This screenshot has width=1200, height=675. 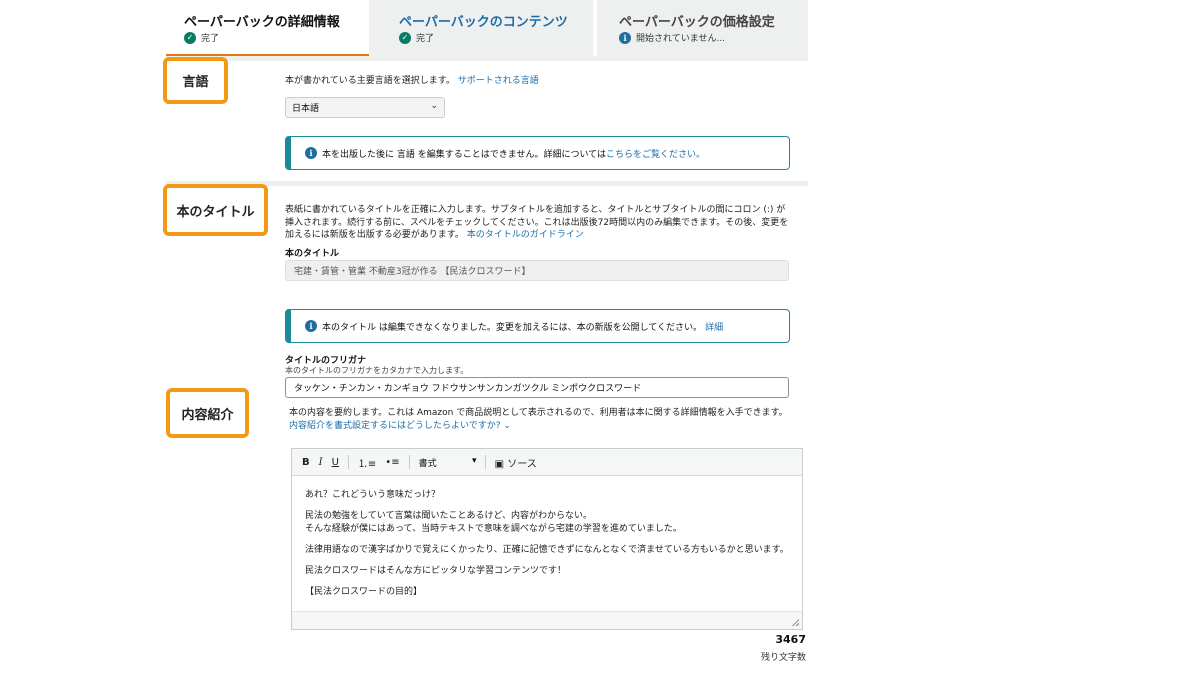 I want to click on resize-handle-icon, so click(x=795, y=622).